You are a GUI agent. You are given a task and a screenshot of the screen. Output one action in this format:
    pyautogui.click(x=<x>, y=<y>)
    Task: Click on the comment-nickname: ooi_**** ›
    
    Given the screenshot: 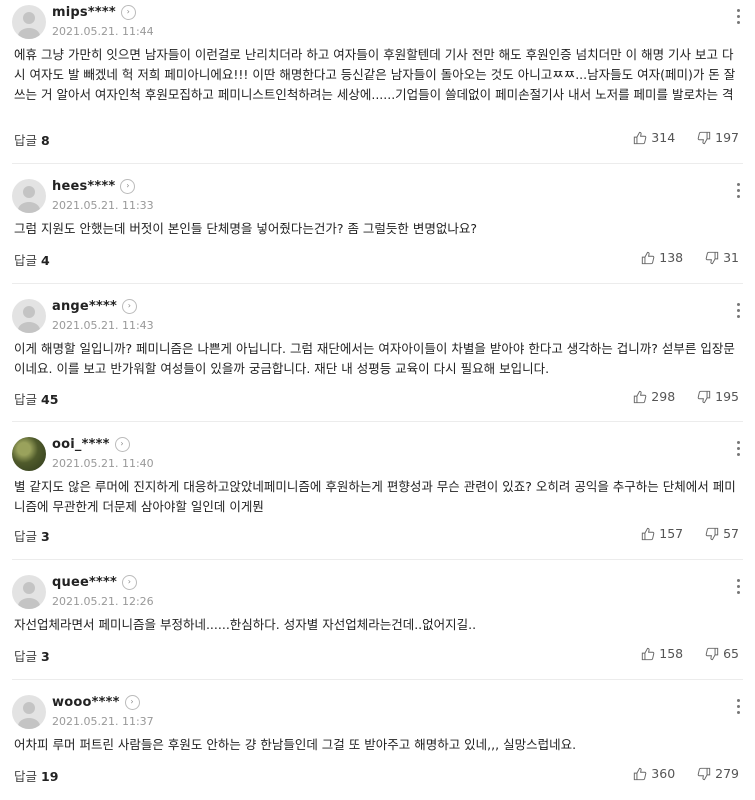 What is the action you would take?
    pyautogui.click(x=91, y=444)
    